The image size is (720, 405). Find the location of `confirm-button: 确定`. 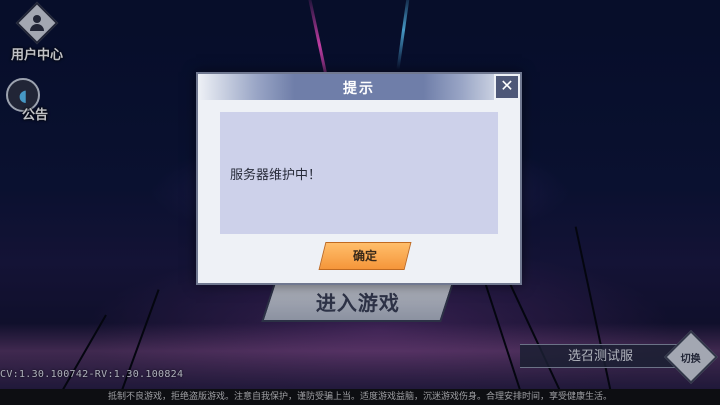

confirm-button: 确定 is located at coordinates (365, 256).